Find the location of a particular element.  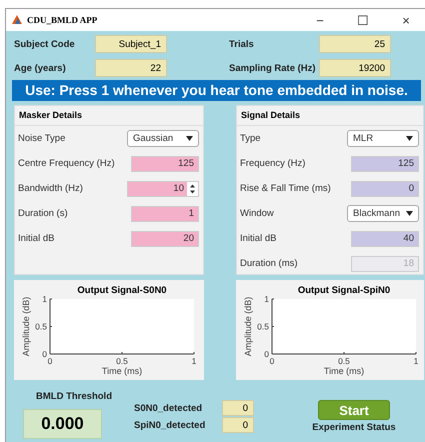

input-field: 1 is located at coordinates (165, 214).